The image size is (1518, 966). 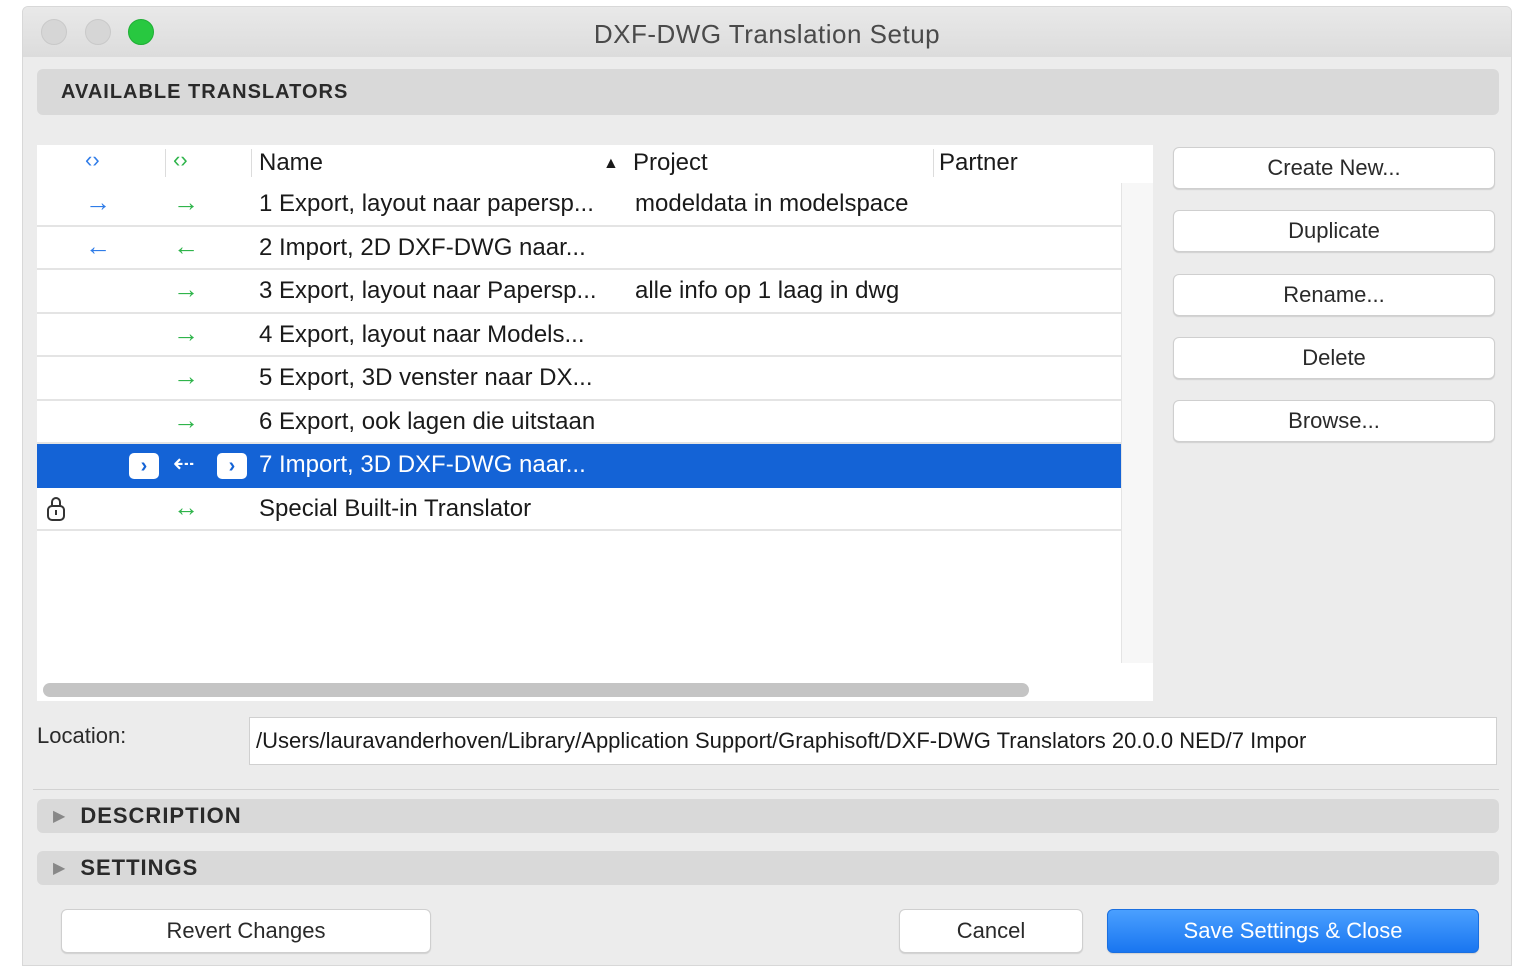 I want to click on column-header-name: Name, so click(x=291, y=163).